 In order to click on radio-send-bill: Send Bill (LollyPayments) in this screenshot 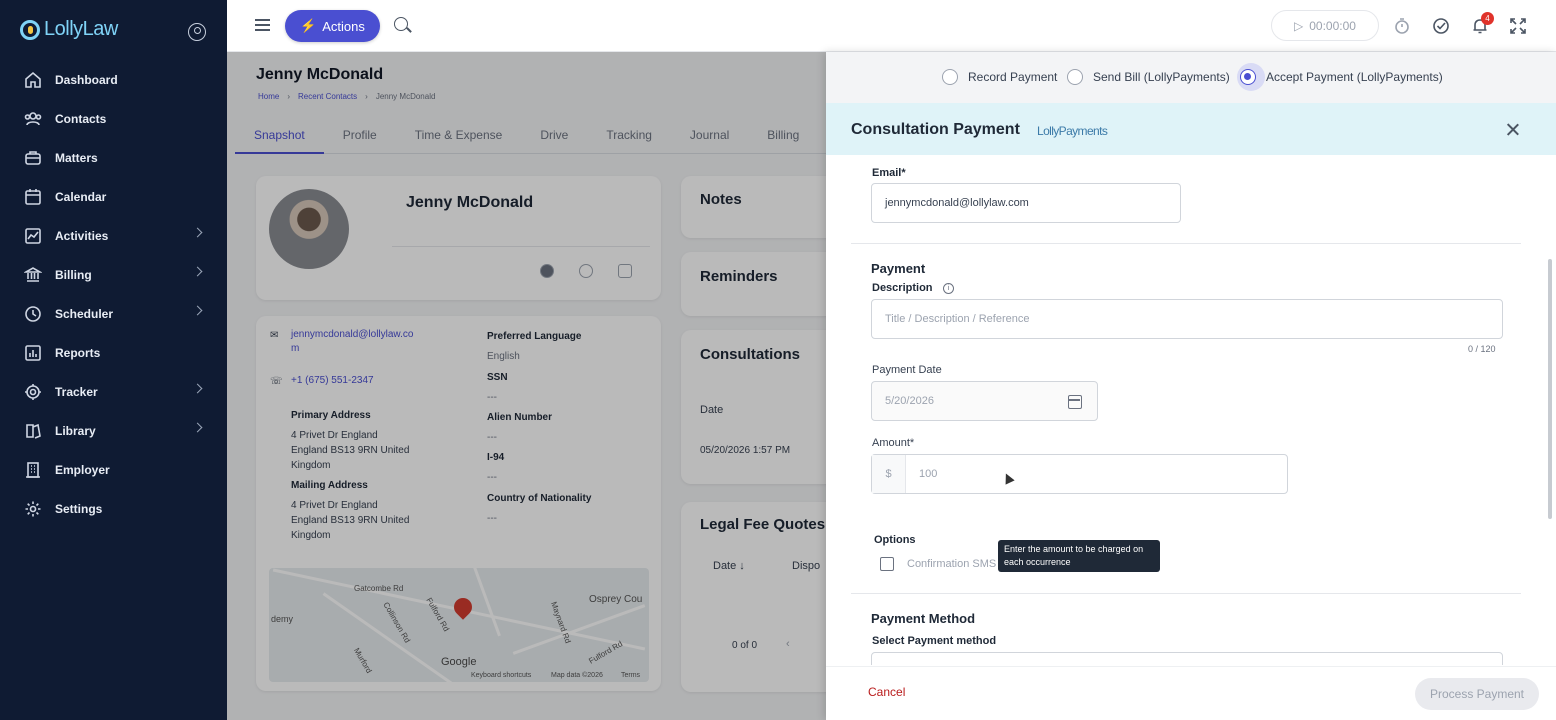, I will do `click(1148, 77)`.